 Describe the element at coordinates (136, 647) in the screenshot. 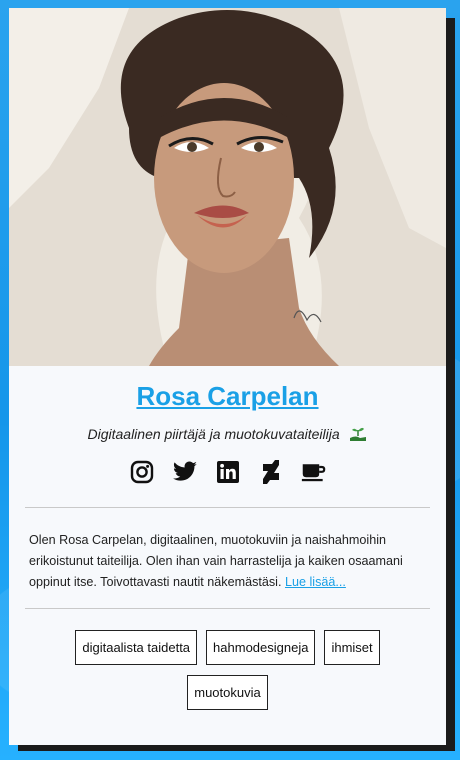

I see `tag-digitaalista-taidetta: digitaalista taidetta` at that location.